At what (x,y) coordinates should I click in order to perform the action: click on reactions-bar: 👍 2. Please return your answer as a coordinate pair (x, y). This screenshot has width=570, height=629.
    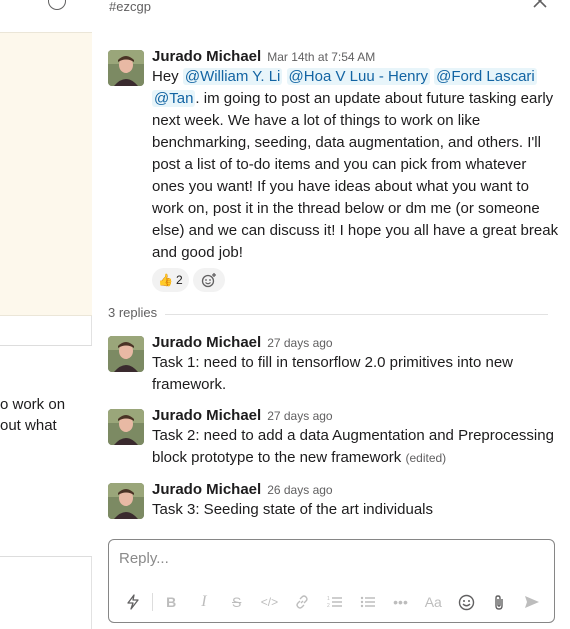
    Looking at the image, I should click on (356, 280).